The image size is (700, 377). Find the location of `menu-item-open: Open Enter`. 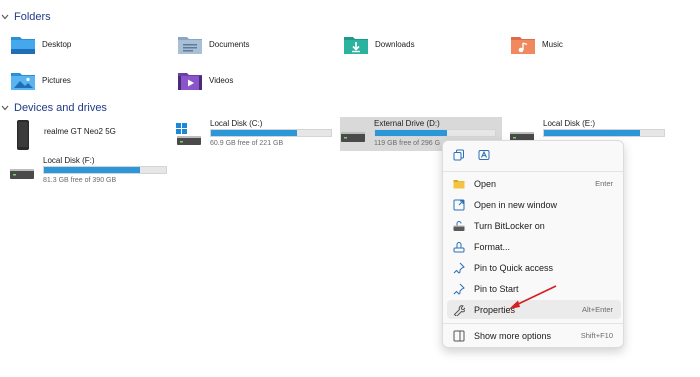

menu-item-open: Open Enter is located at coordinates (534, 183).